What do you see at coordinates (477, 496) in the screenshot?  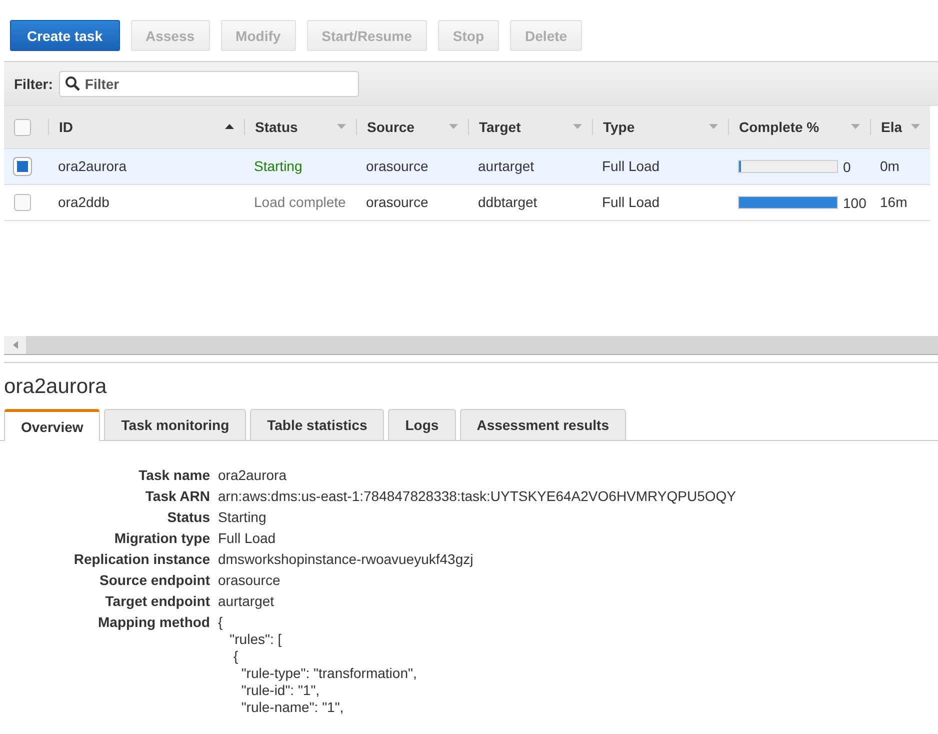 I see `field-value: arn:aws:dms:us-east-1:784847828338:task:UYTSKYE64A2VO6HVMRYQPU5OQY` at bounding box center [477, 496].